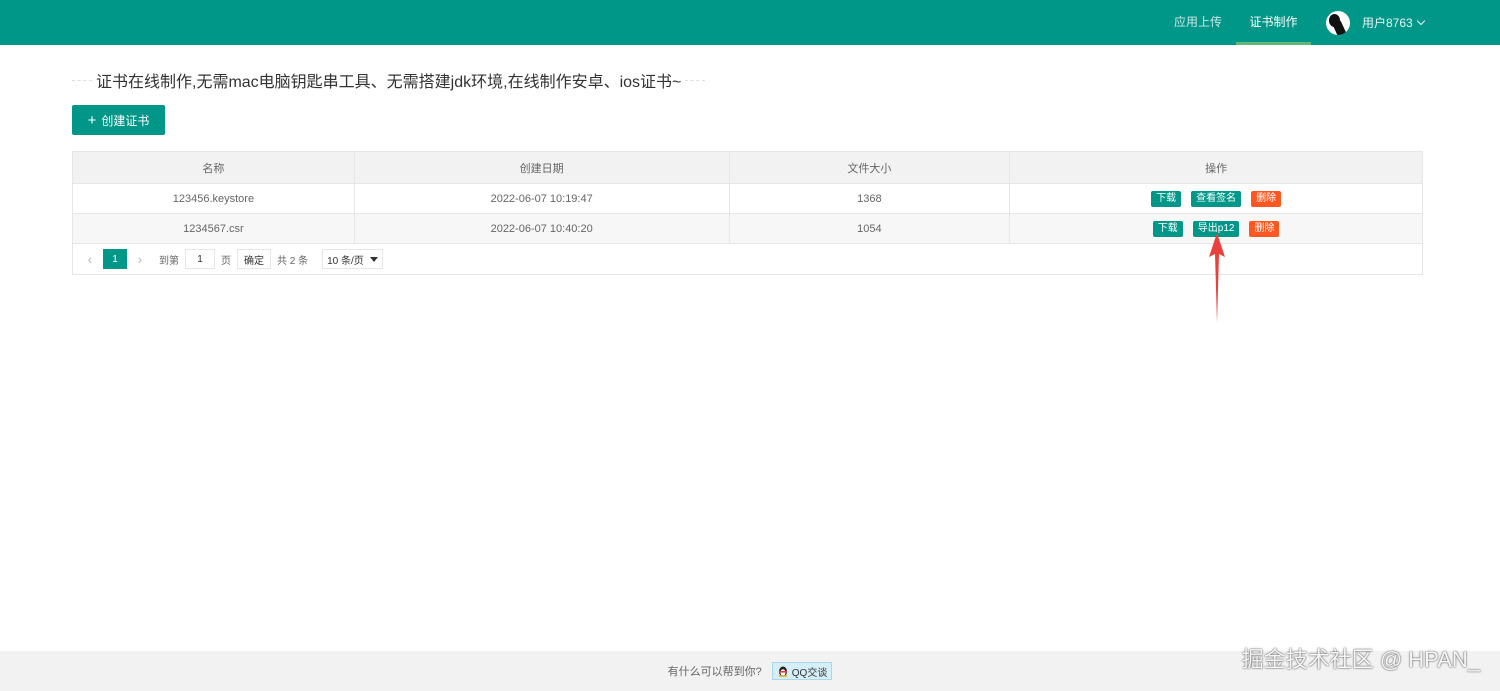 The image size is (1500, 691). Describe the element at coordinates (750, 22) in the screenshot. I see `top-navbar: 应用上传 证书制作 用户8763` at that location.